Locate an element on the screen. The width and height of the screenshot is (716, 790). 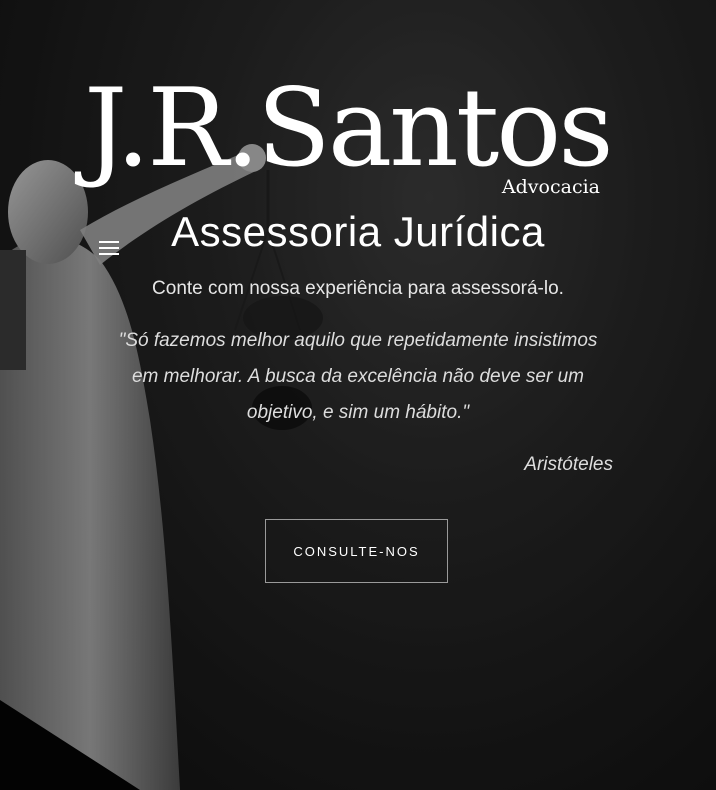
brand-logo: J.R.Santos Advocacia is located at coordinates (349, 139).